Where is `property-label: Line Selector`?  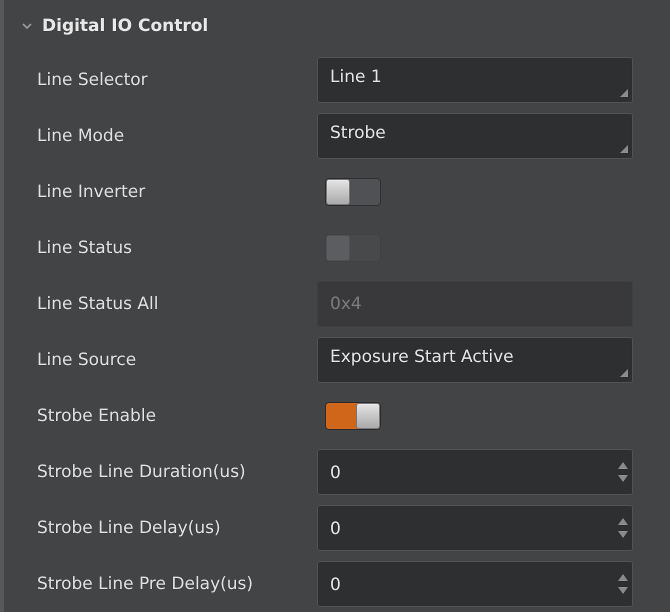
property-label: Line Selector is located at coordinates (92, 80).